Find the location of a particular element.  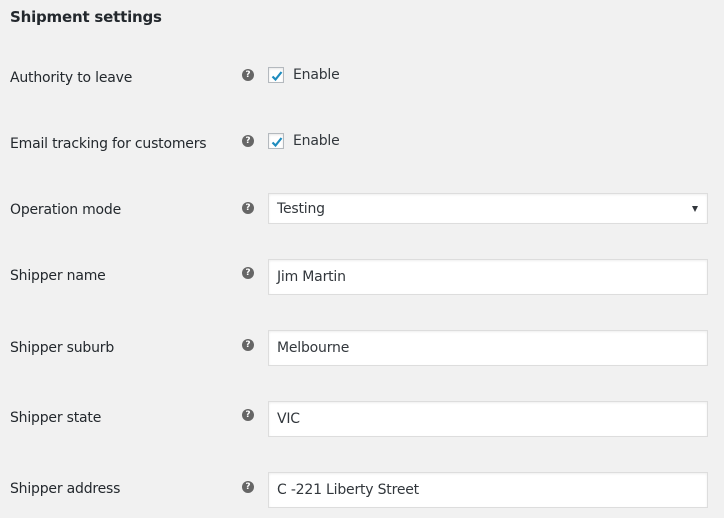

section-title: Shipment settings is located at coordinates (86, 17).